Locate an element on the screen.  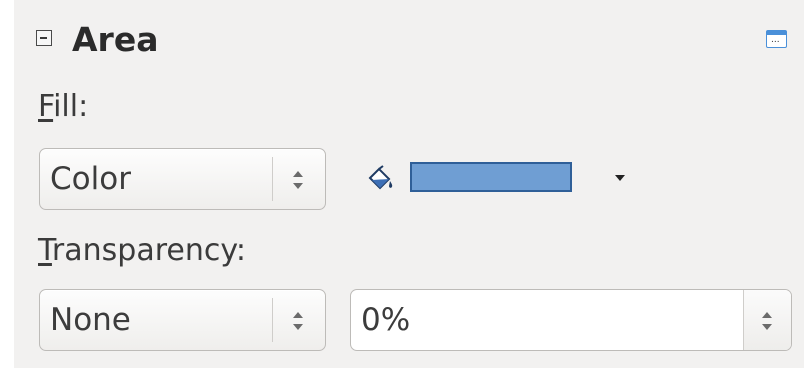
transparency-percent-field: 0% is located at coordinates (571, 320).